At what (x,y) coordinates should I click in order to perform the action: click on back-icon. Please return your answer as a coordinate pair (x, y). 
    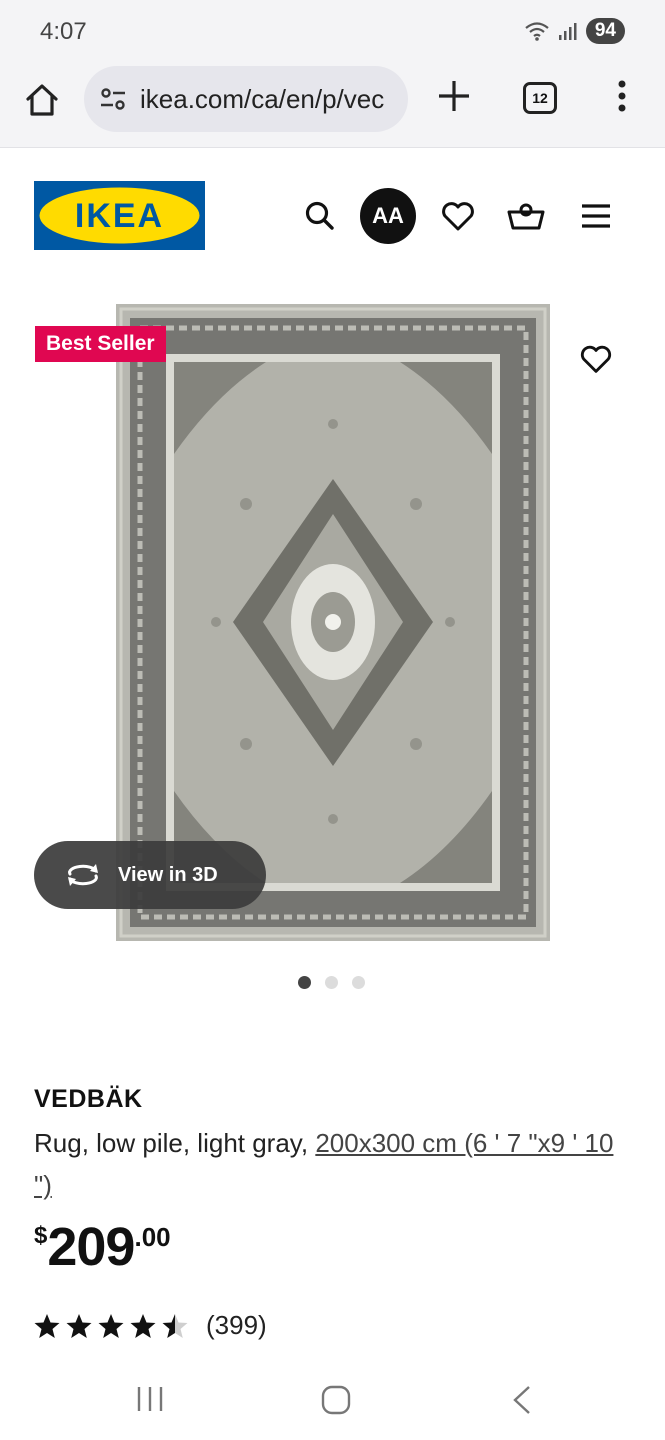
    Looking at the image, I should click on (522, 1400).